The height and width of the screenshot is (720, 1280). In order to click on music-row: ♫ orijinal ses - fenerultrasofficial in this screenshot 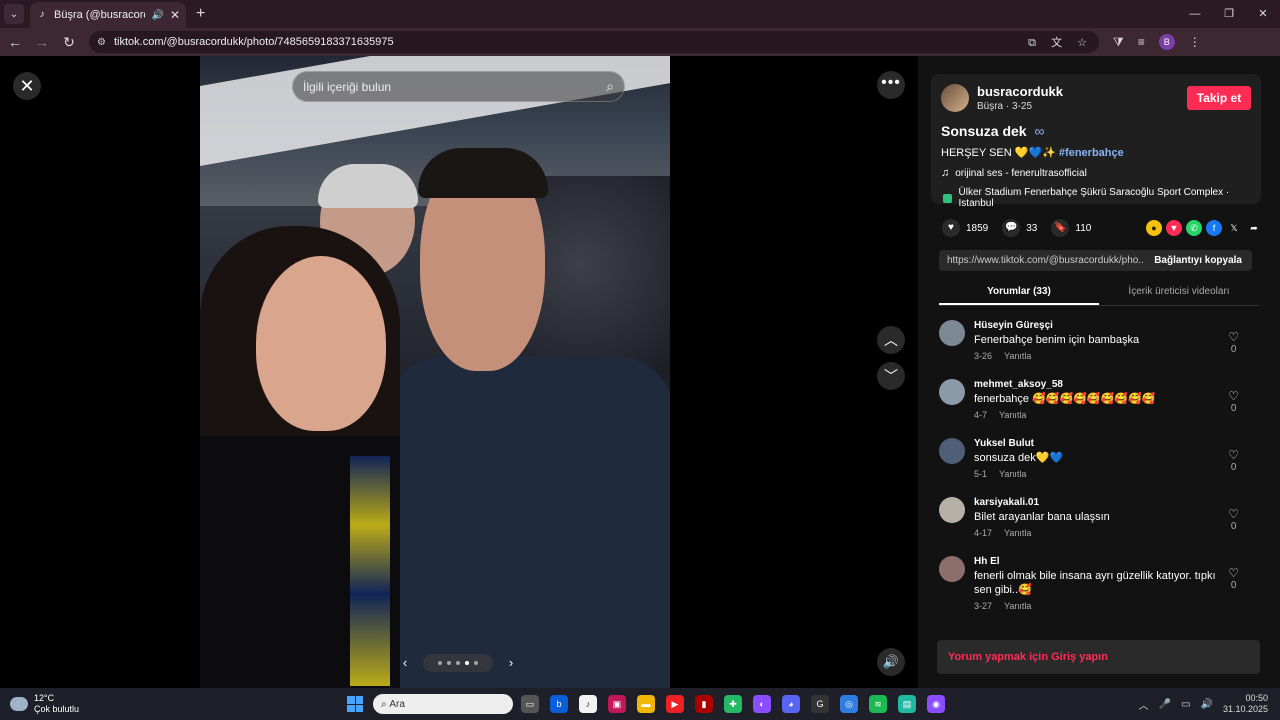, I will do `click(1096, 173)`.